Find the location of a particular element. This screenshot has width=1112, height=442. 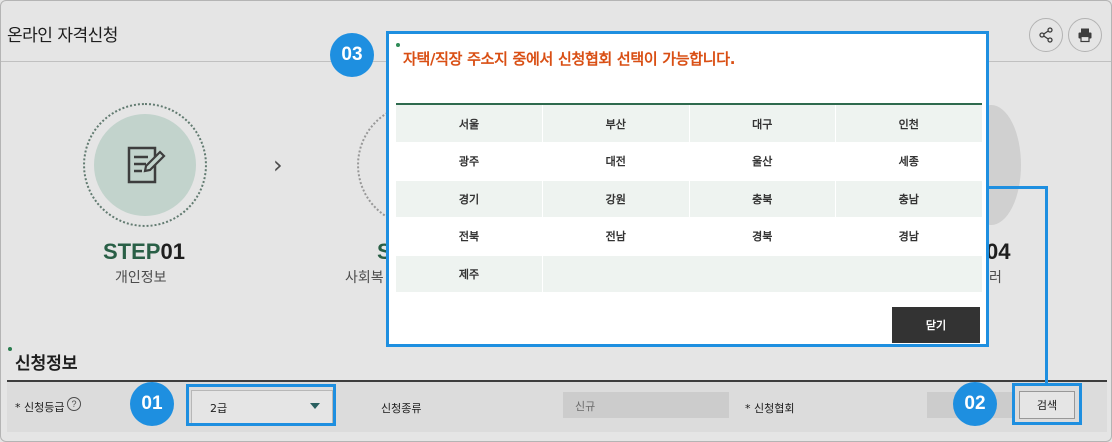

region-cell: 경북 is located at coordinates (762, 236).